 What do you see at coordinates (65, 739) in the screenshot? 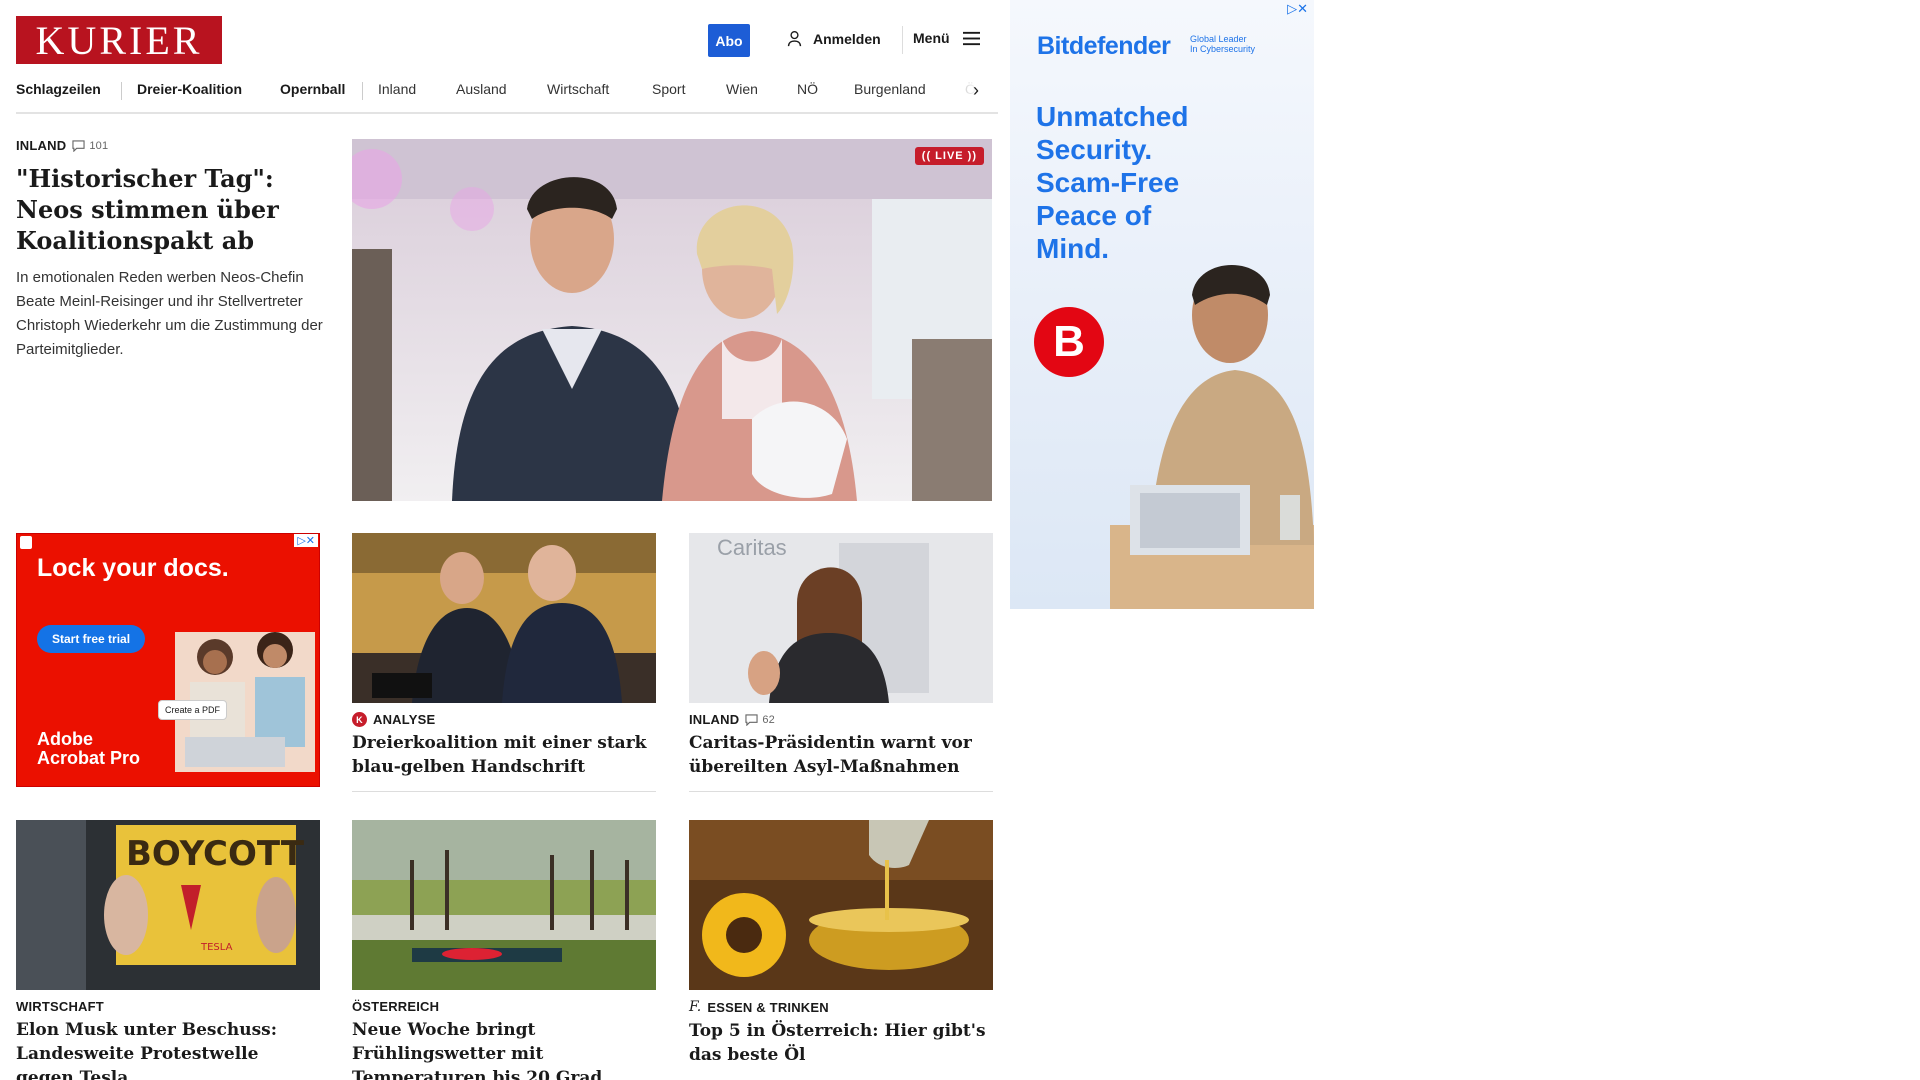
I see `ad-brand-line1: Adobe` at bounding box center [65, 739].